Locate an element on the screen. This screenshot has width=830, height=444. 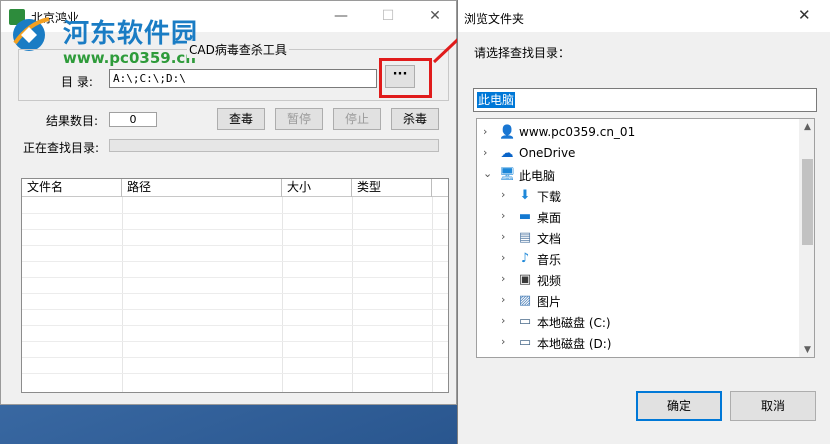
tree-item: › ▣ 视频 is located at coordinates (637, 279).